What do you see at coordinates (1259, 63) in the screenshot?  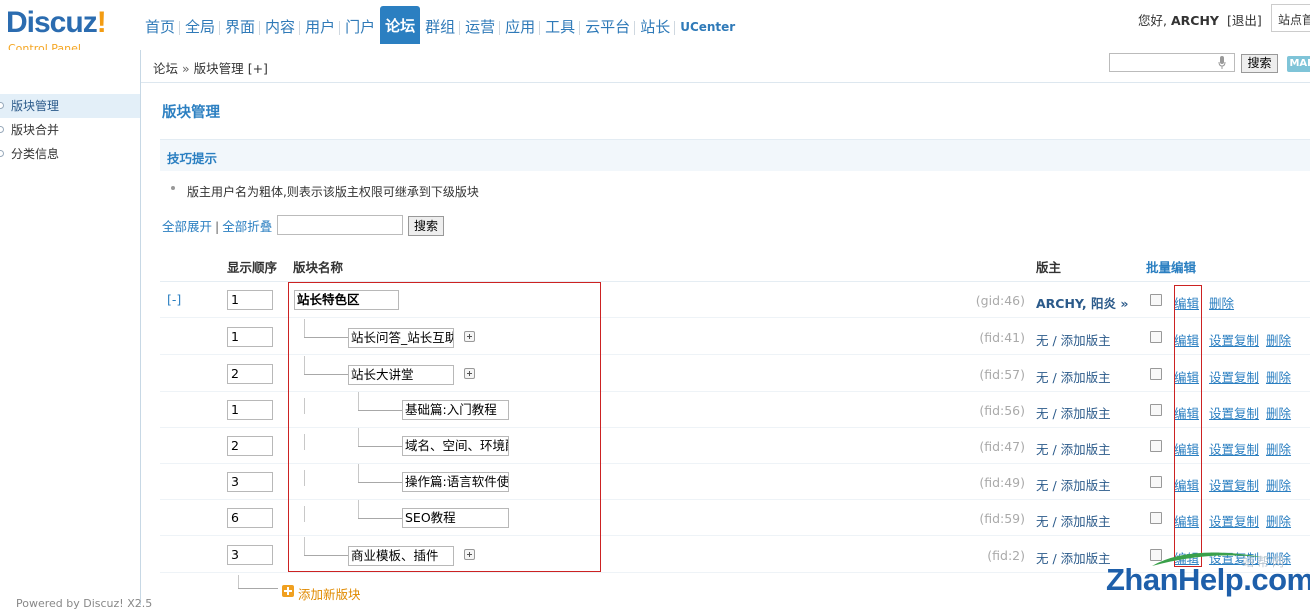 I see `top-search-button: 搜索` at bounding box center [1259, 63].